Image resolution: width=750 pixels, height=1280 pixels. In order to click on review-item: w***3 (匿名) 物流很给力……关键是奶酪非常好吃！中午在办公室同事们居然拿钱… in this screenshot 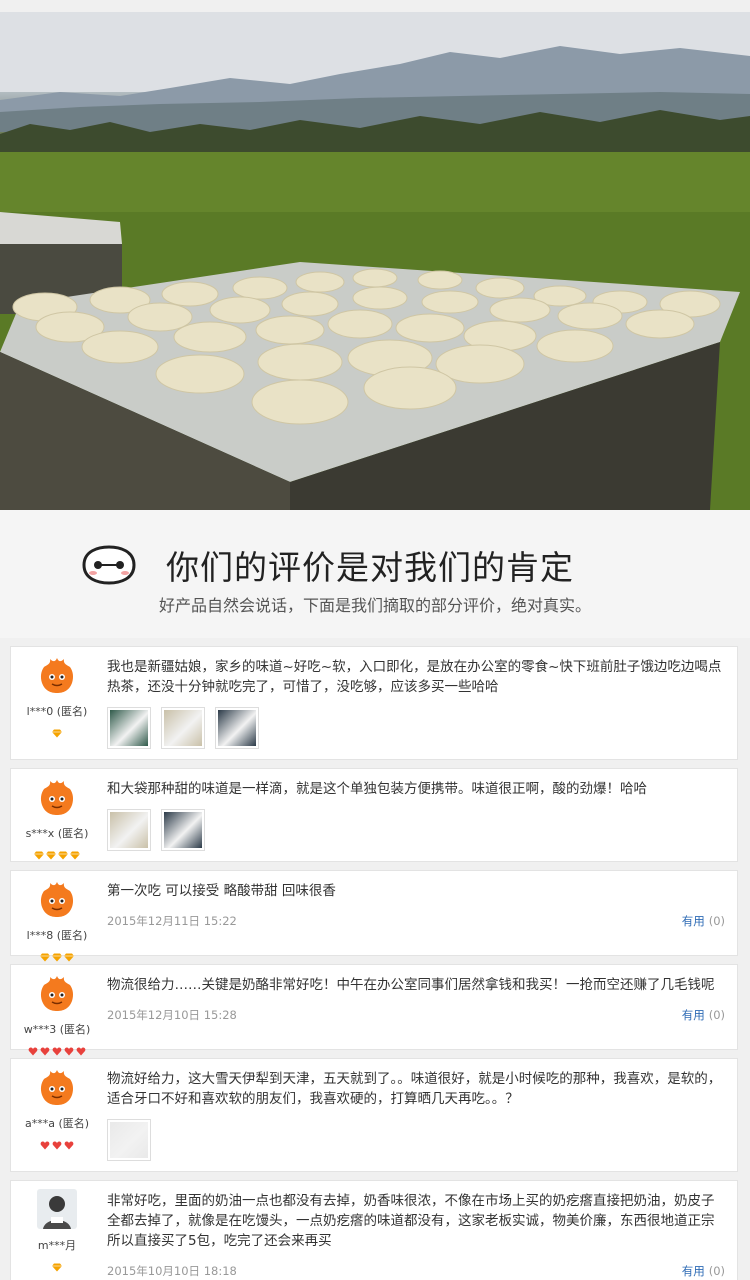, I will do `click(374, 1010)`.